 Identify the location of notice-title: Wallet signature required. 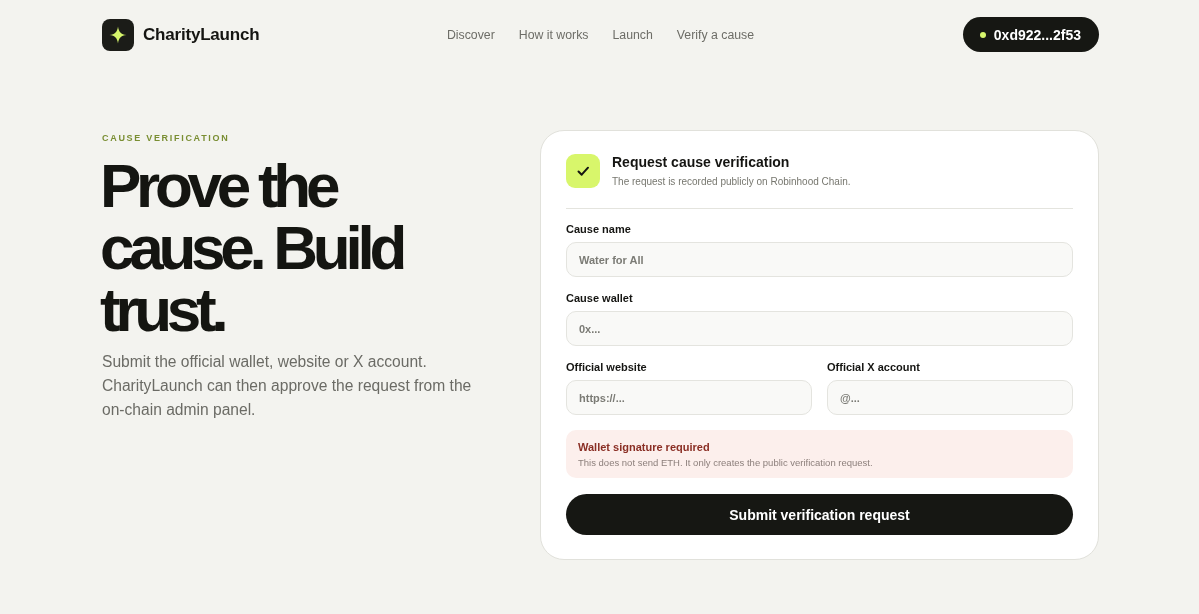
(644, 447).